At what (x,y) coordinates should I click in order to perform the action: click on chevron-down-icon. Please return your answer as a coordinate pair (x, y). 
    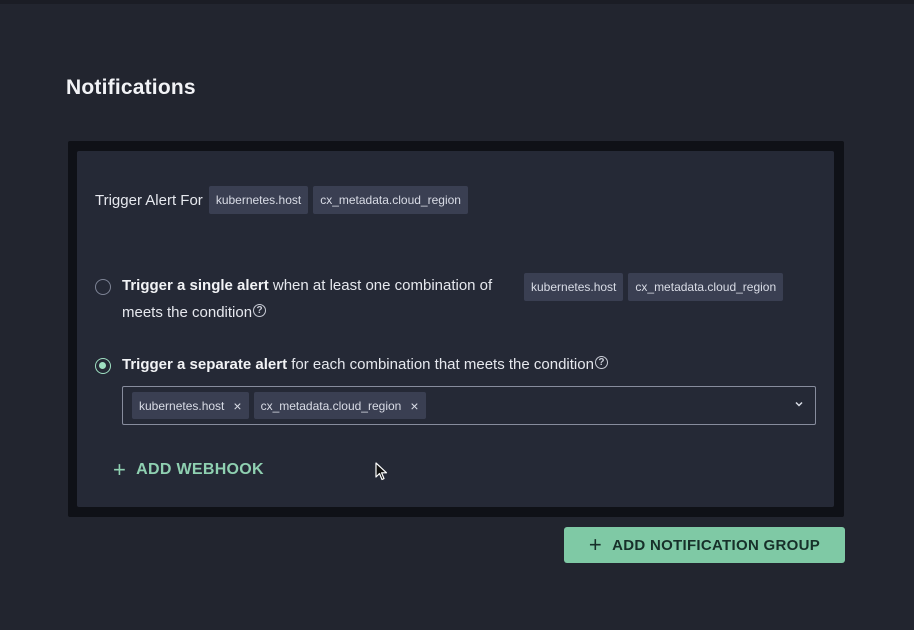
    Looking at the image, I should click on (799, 404).